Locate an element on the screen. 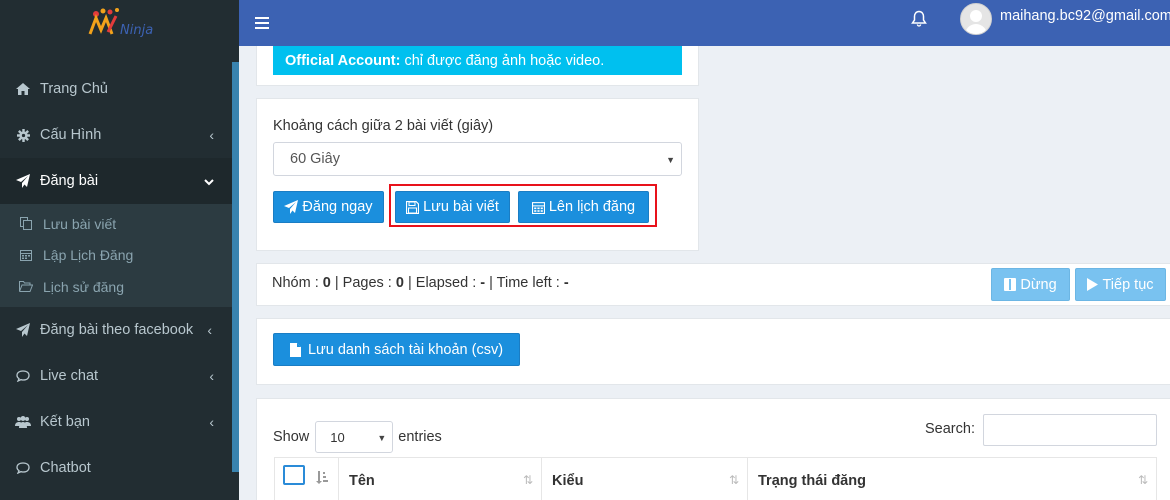  folder-open-icon is located at coordinates (26, 287).